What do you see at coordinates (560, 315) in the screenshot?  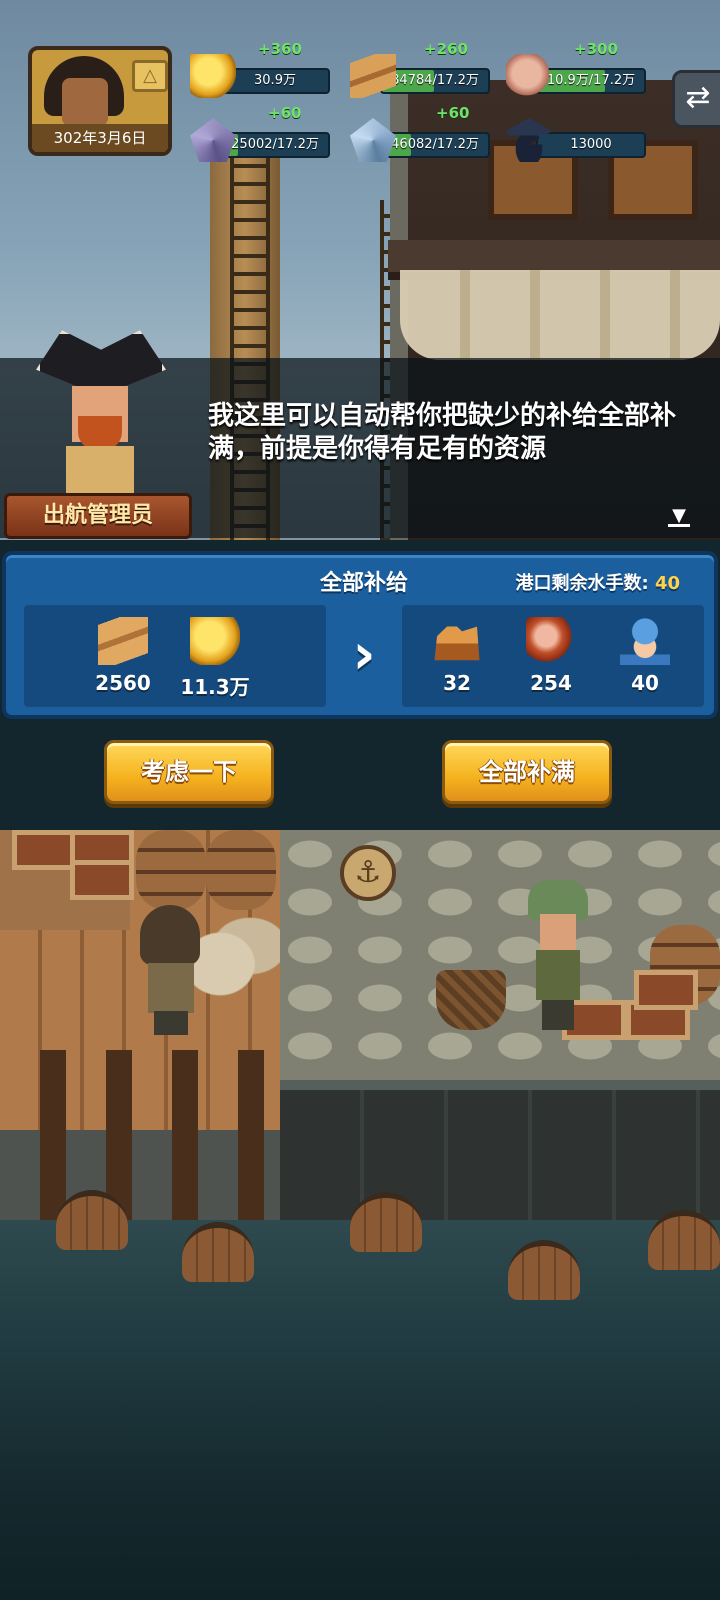 I see `cloth-awning` at bounding box center [560, 315].